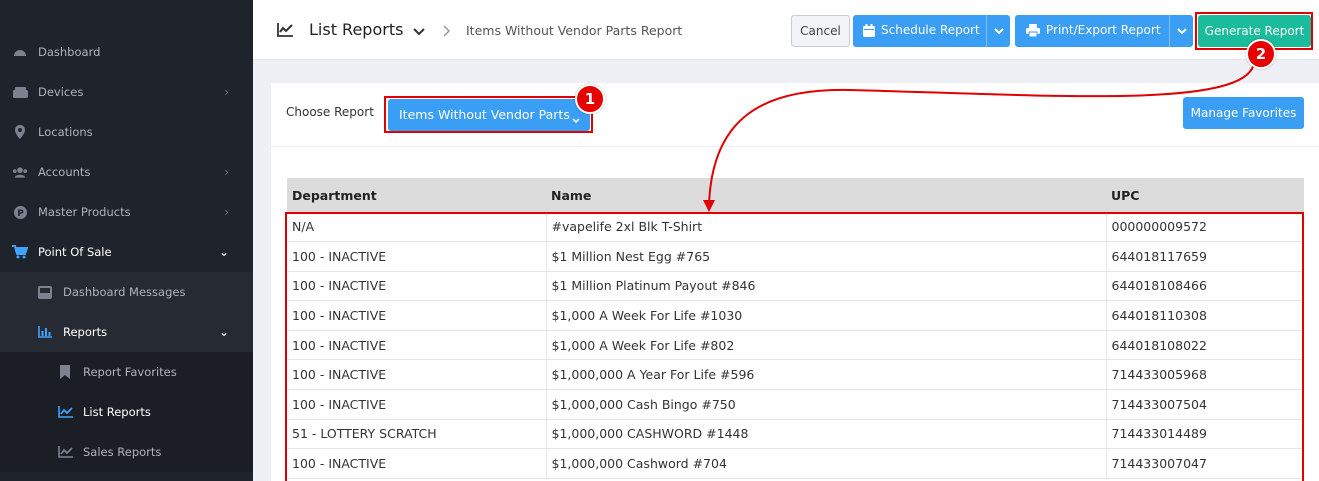 The image size is (1319, 481). I want to click on manage-favorites-button: Manage Favorites, so click(1243, 113).